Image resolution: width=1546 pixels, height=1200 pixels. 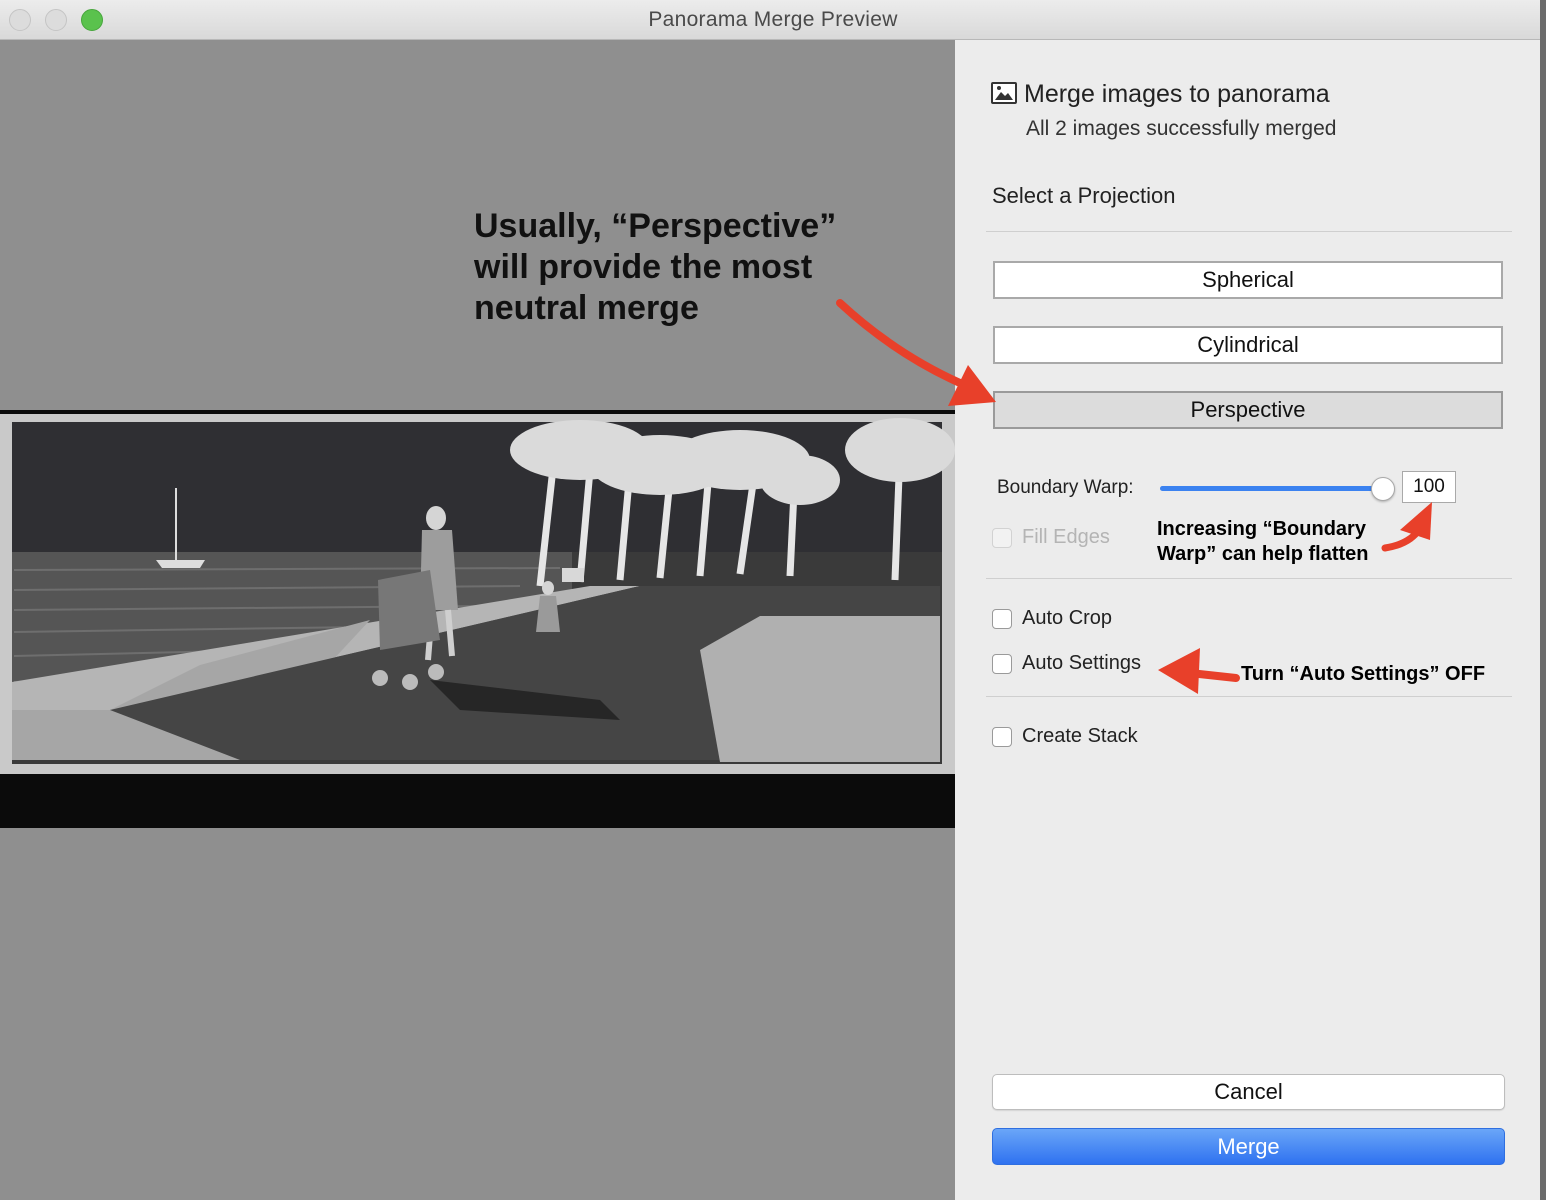 I want to click on window-title: Panorama Merge Preview, so click(x=773, y=19).